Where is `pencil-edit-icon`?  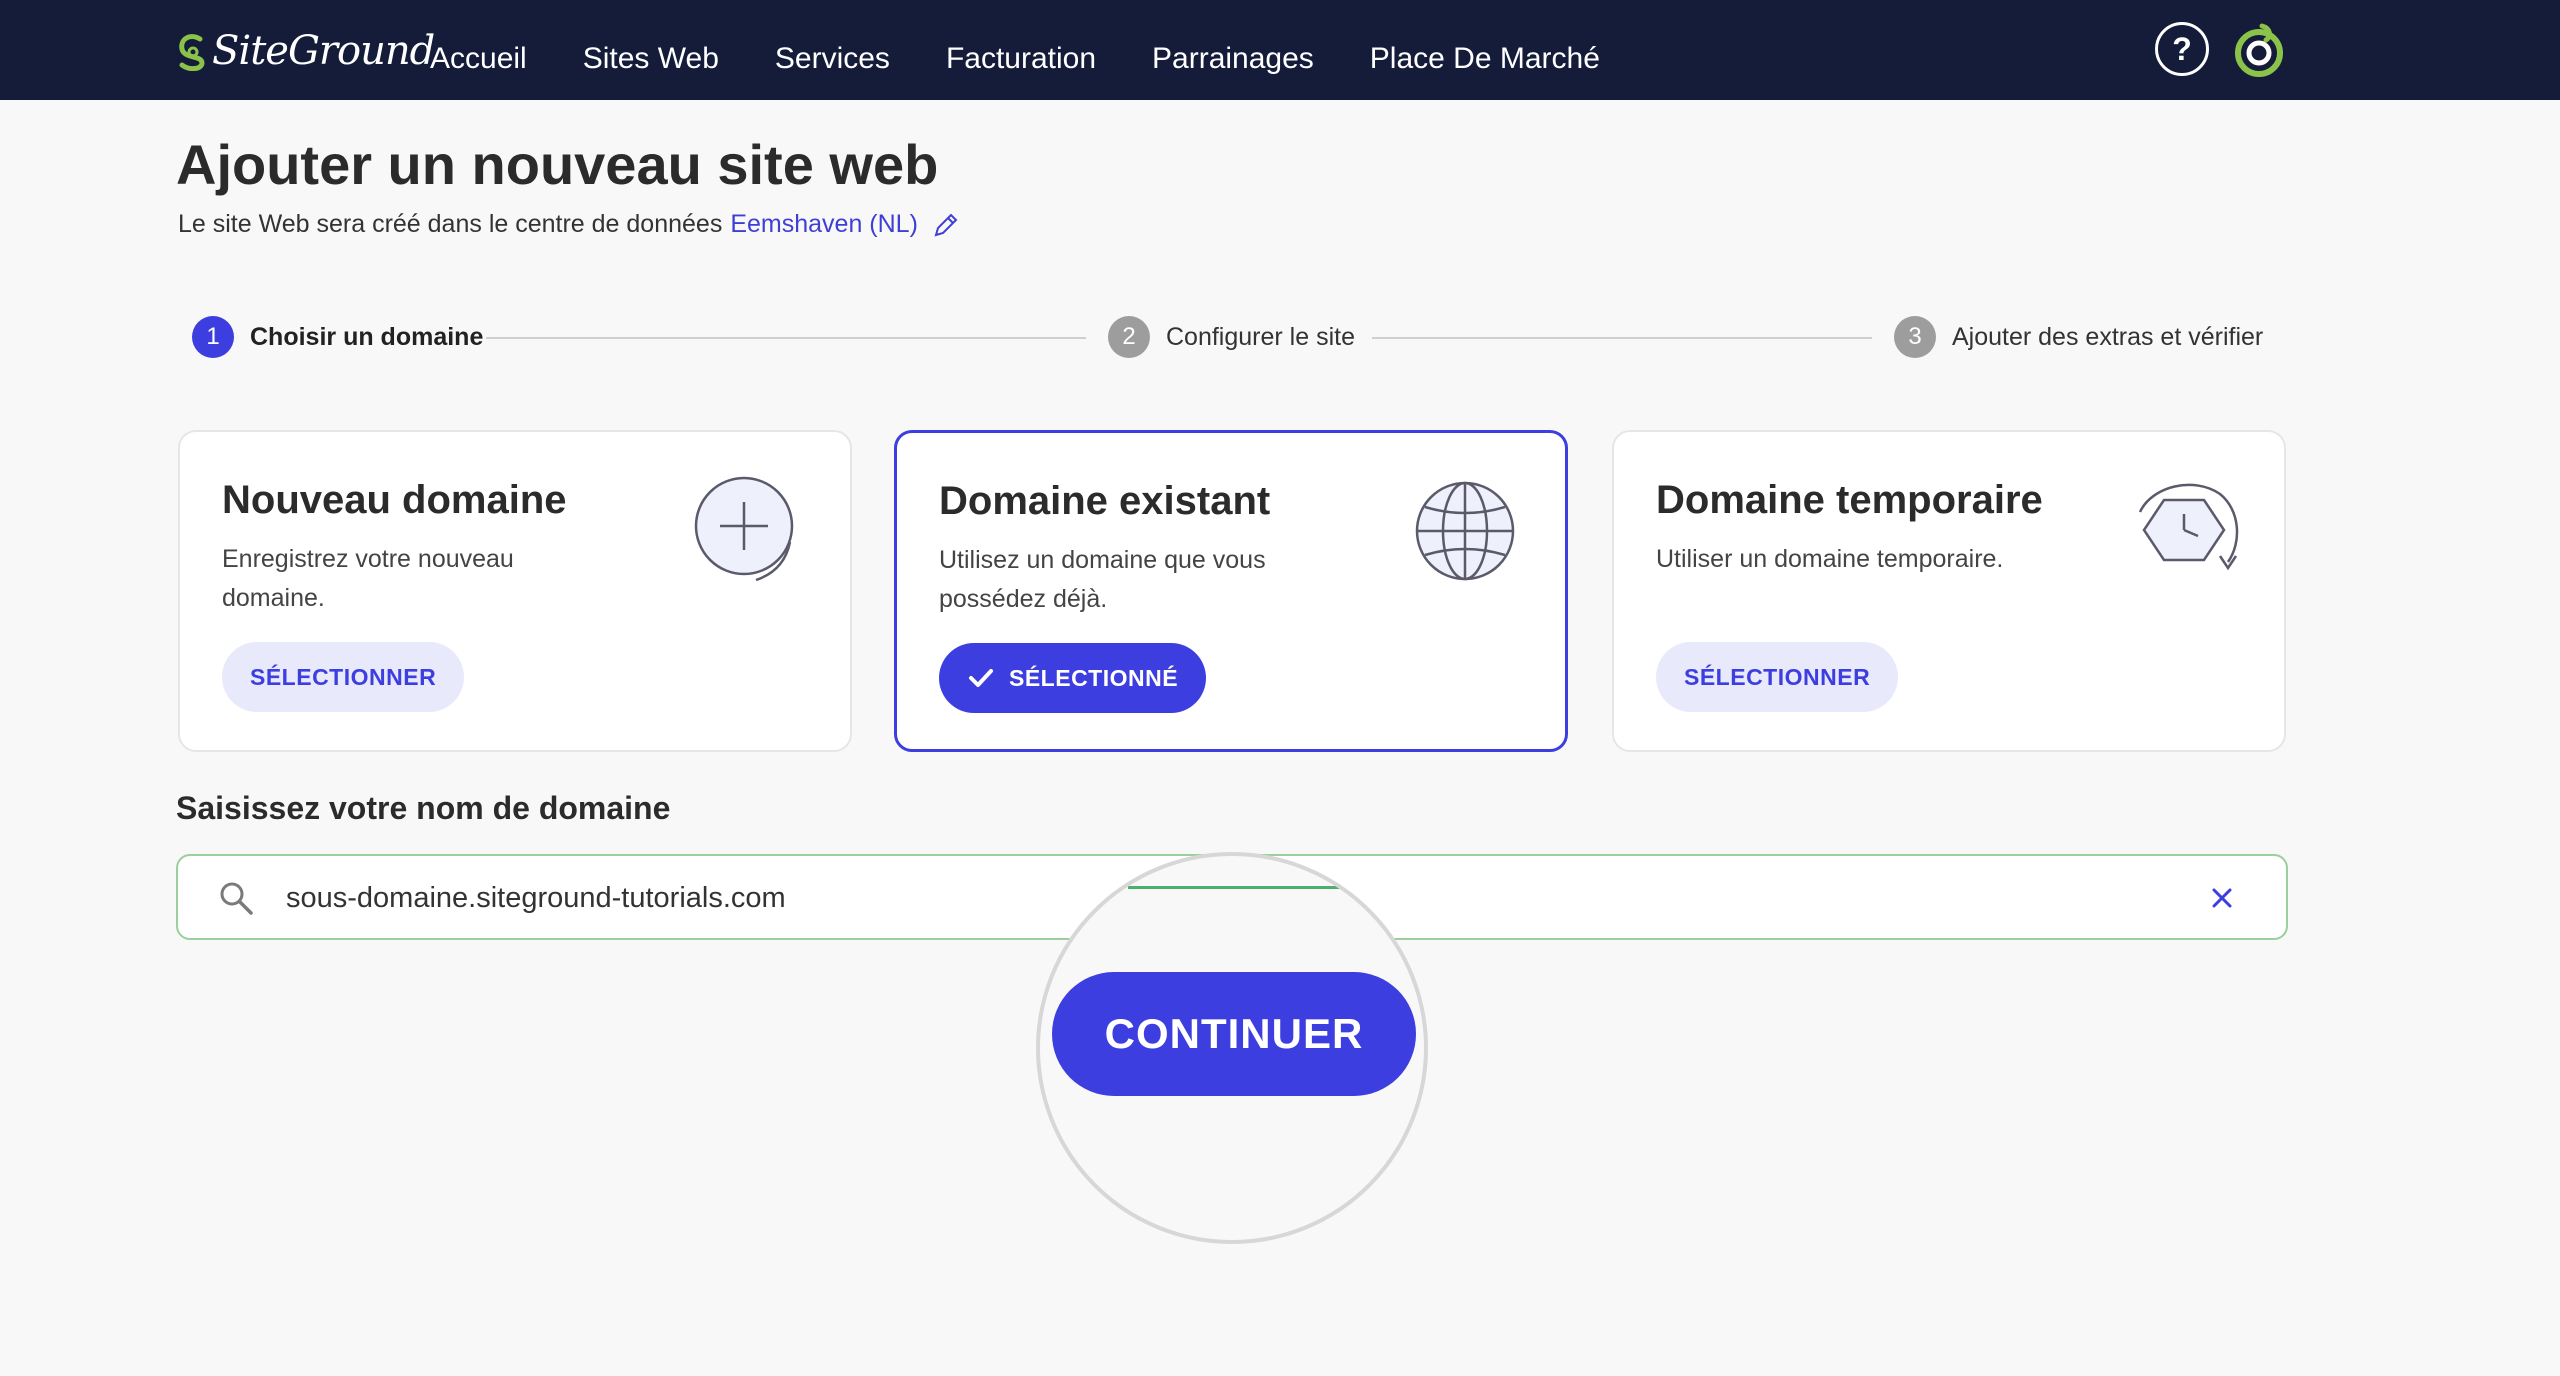 pencil-edit-icon is located at coordinates (946, 225).